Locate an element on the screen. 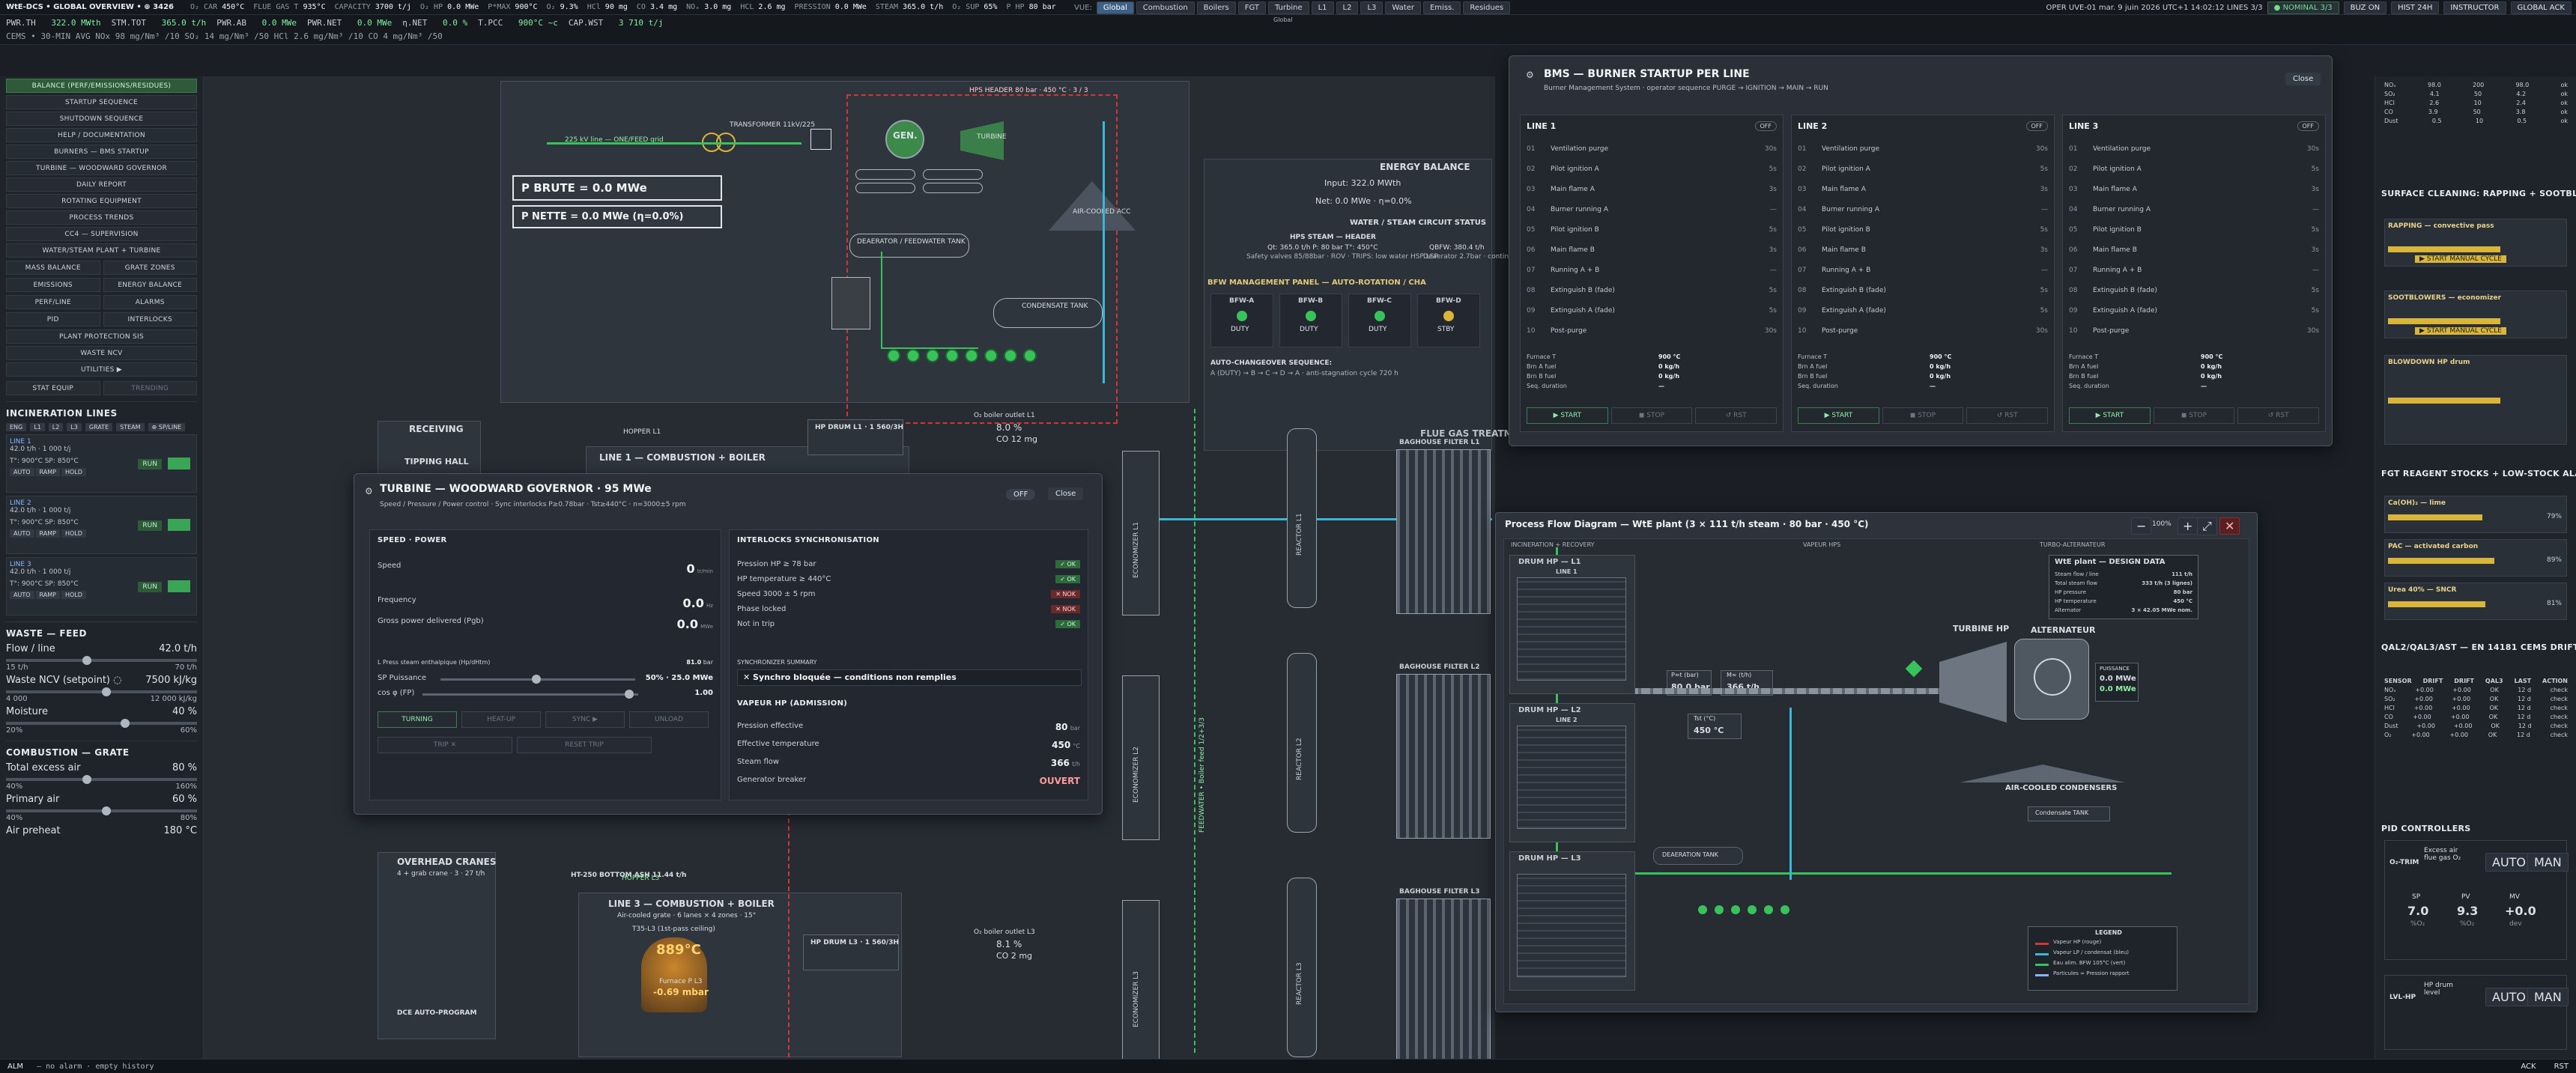 This screenshot has width=2576, height=1073. view-tab: L1 is located at coordinates (1322, 7).